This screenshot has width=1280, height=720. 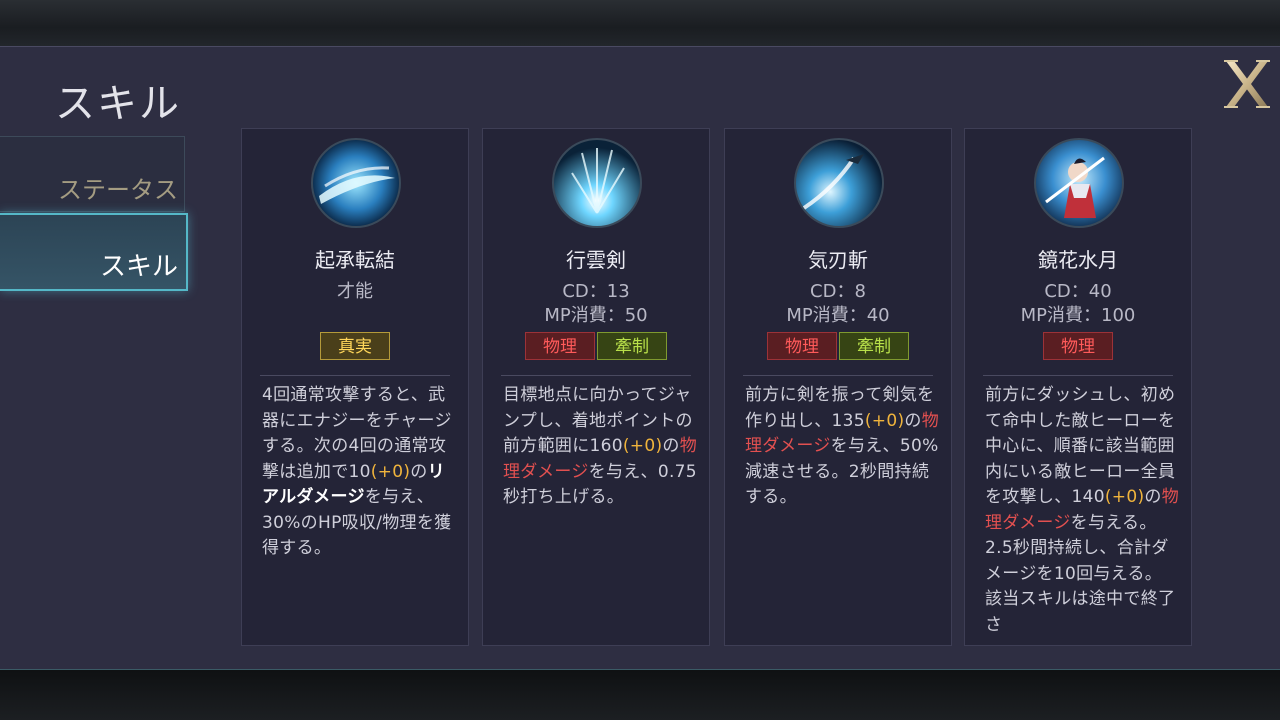 I want to click on skill-mp-cost: MP消費：40, so click(x=838, y=315).